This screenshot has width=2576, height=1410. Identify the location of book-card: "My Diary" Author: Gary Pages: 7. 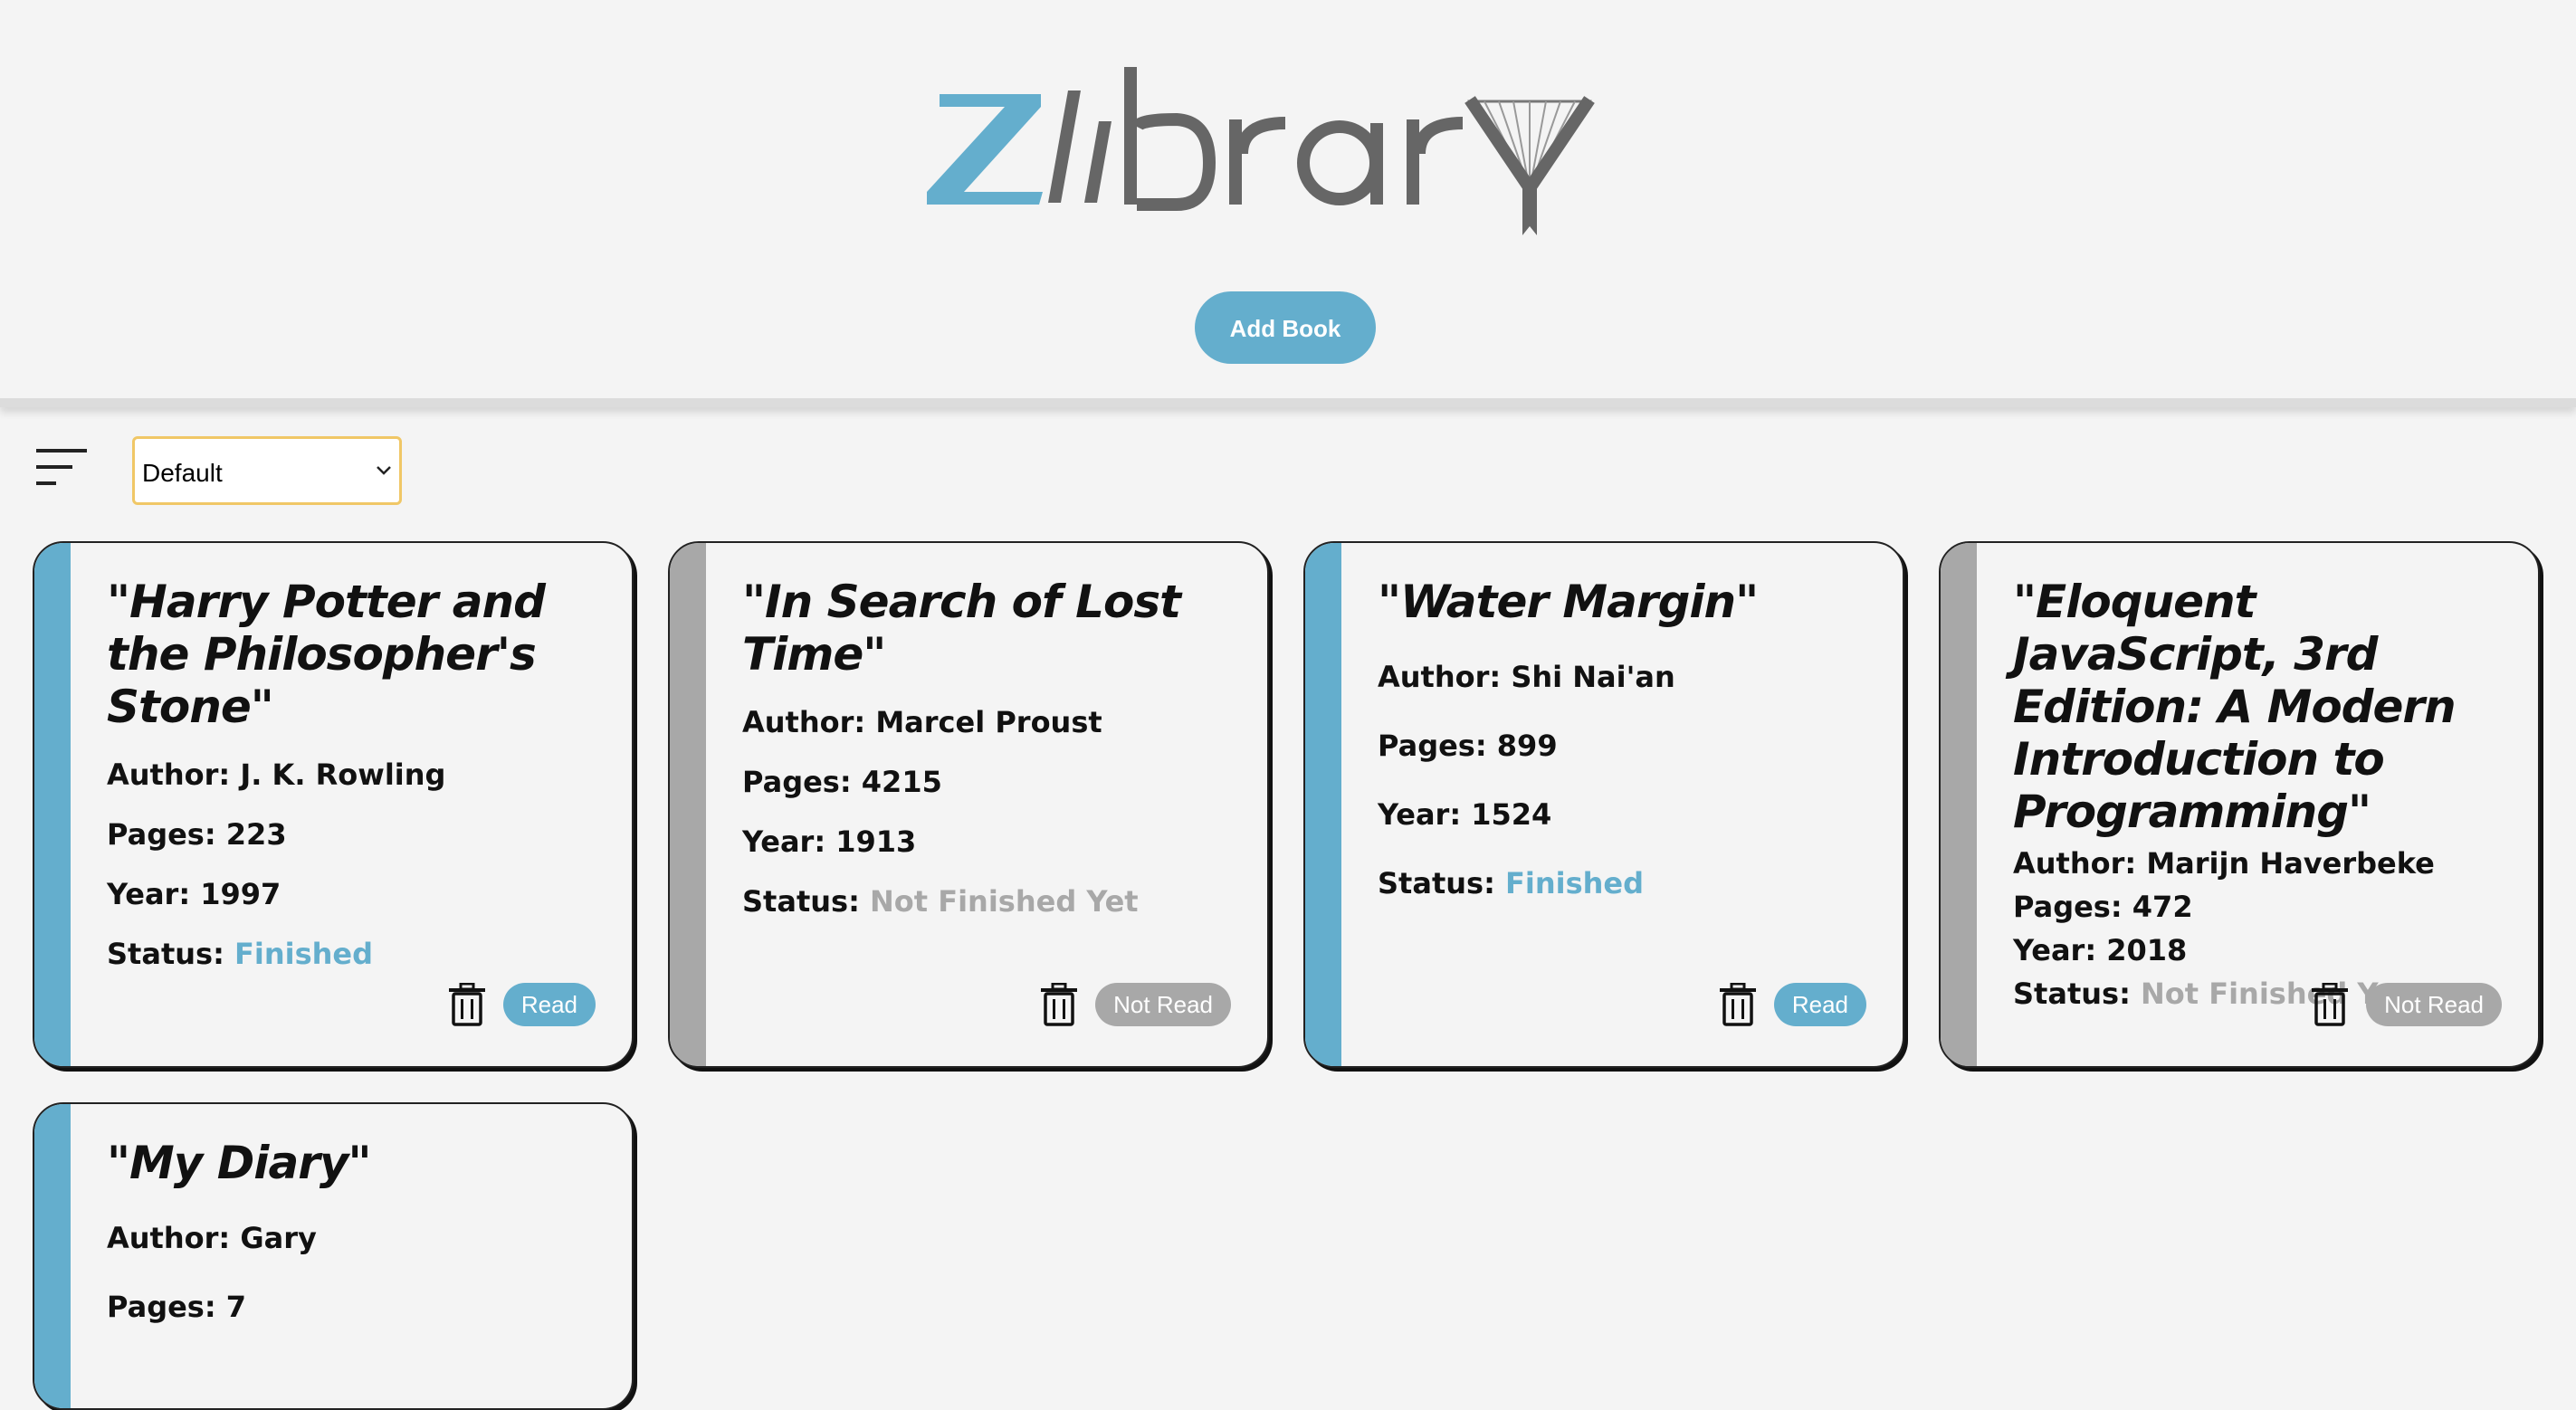
(333, 1256).